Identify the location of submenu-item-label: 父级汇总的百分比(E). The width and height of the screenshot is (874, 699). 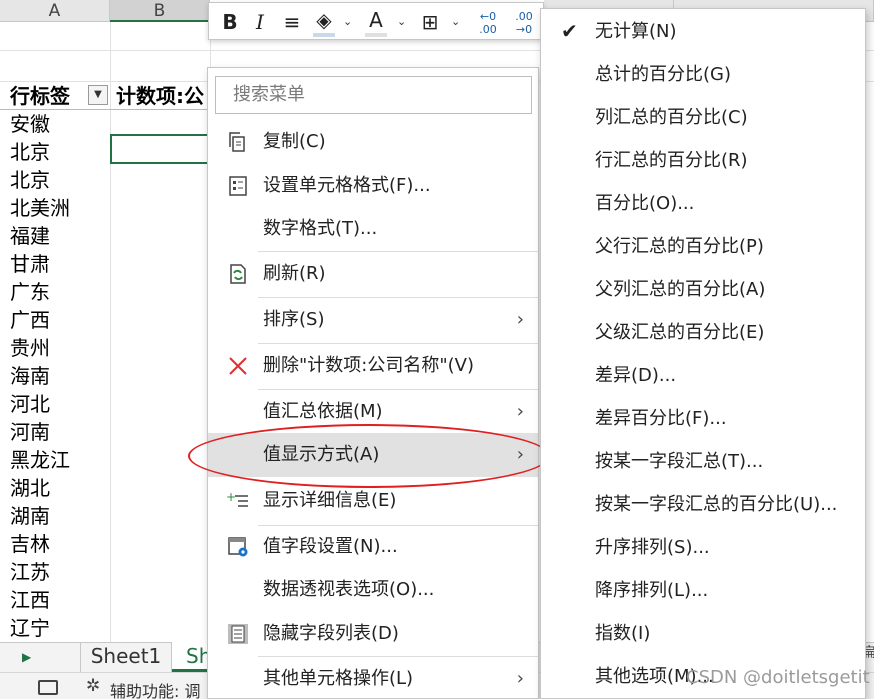
(680, 332).